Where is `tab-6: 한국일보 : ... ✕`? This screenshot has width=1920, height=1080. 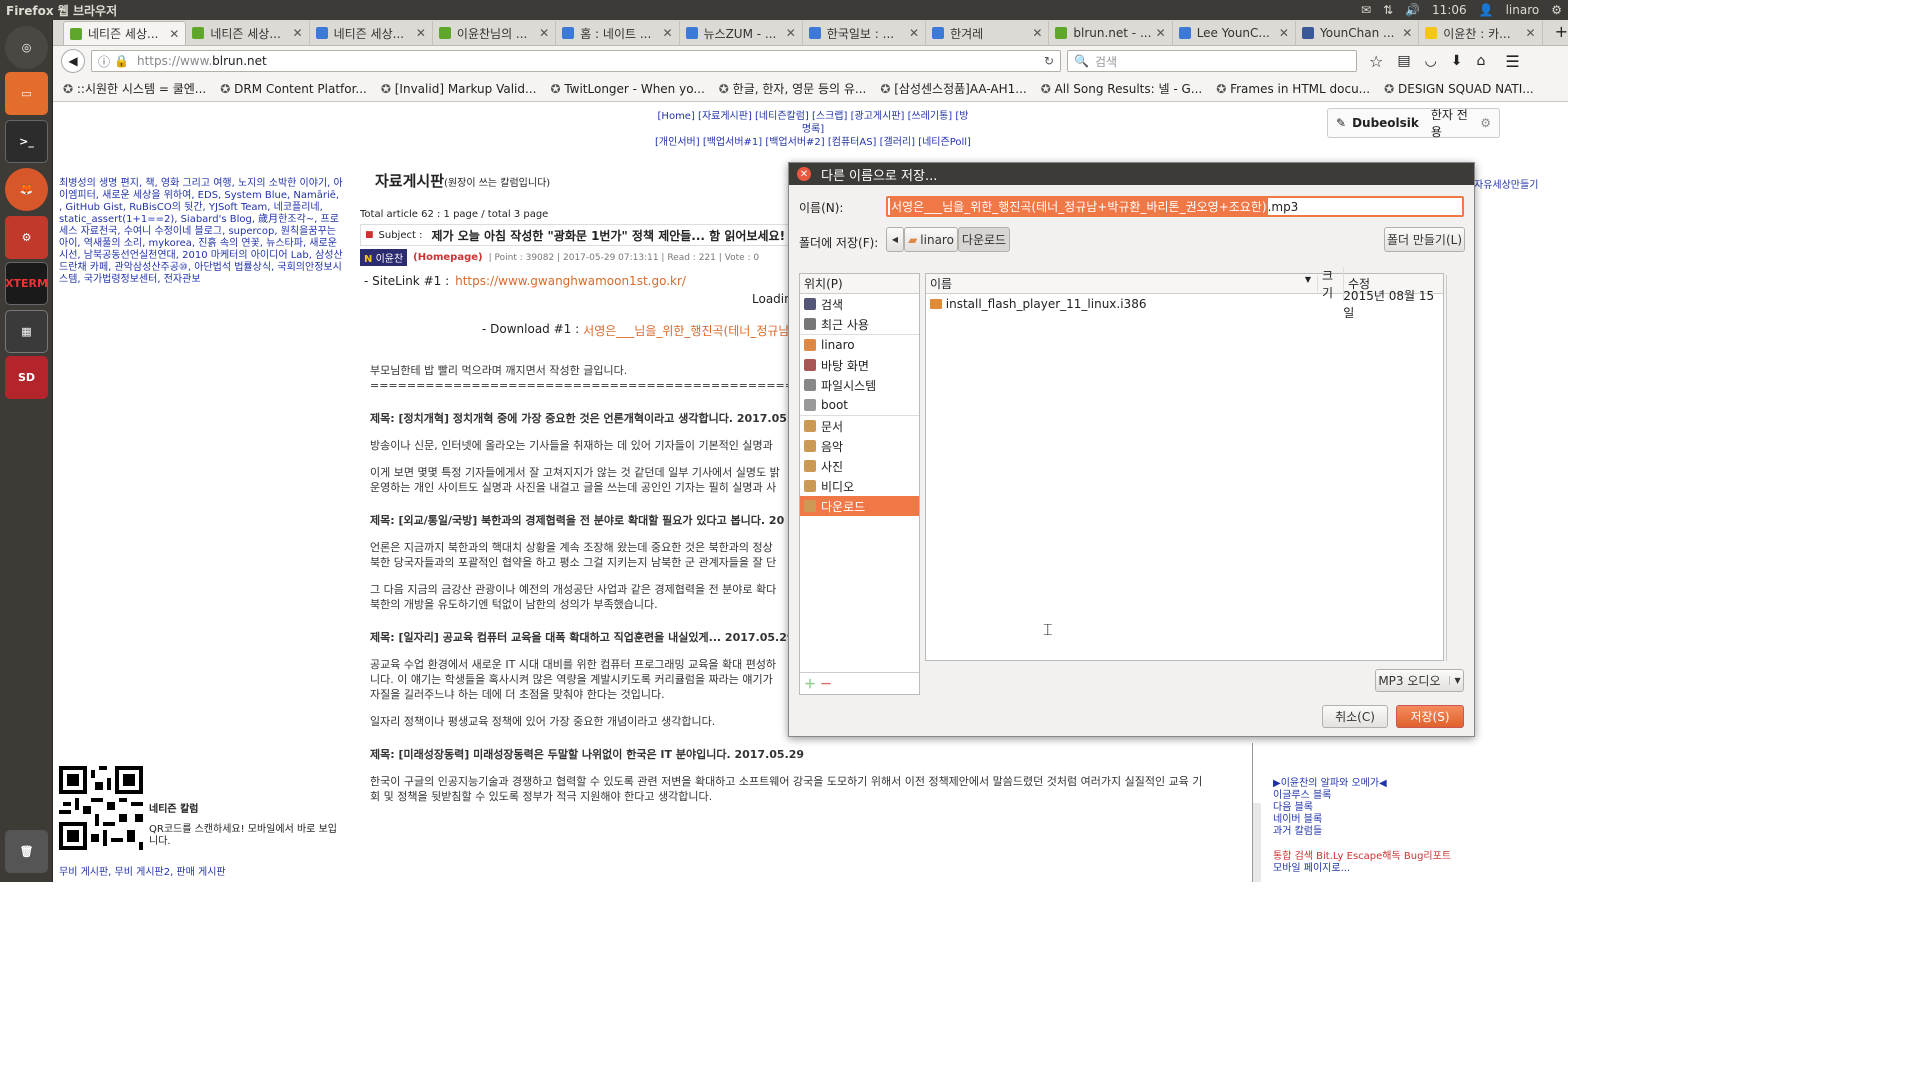 tab-6: 한국일보 : ... ✕ is located at coordinates (865, 33).